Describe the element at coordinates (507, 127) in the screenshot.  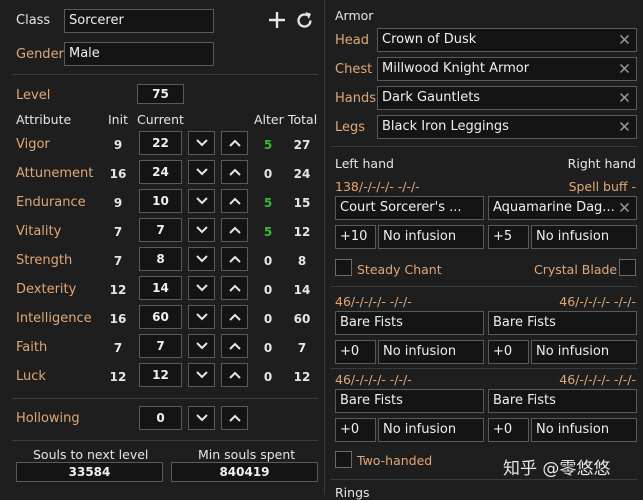
I see `armor-field: Black Iron Leggings` at that location.